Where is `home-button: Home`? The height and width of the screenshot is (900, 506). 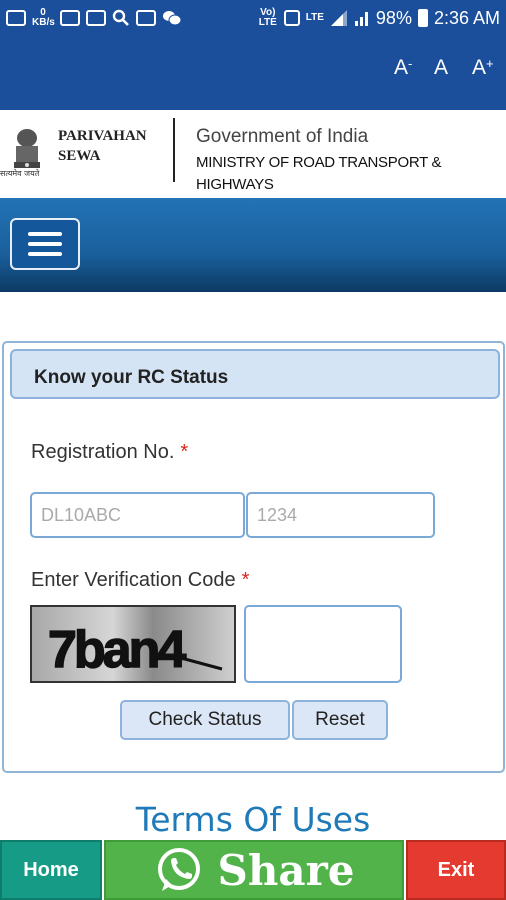
home-button: Home is located at coordinates (51, 870).